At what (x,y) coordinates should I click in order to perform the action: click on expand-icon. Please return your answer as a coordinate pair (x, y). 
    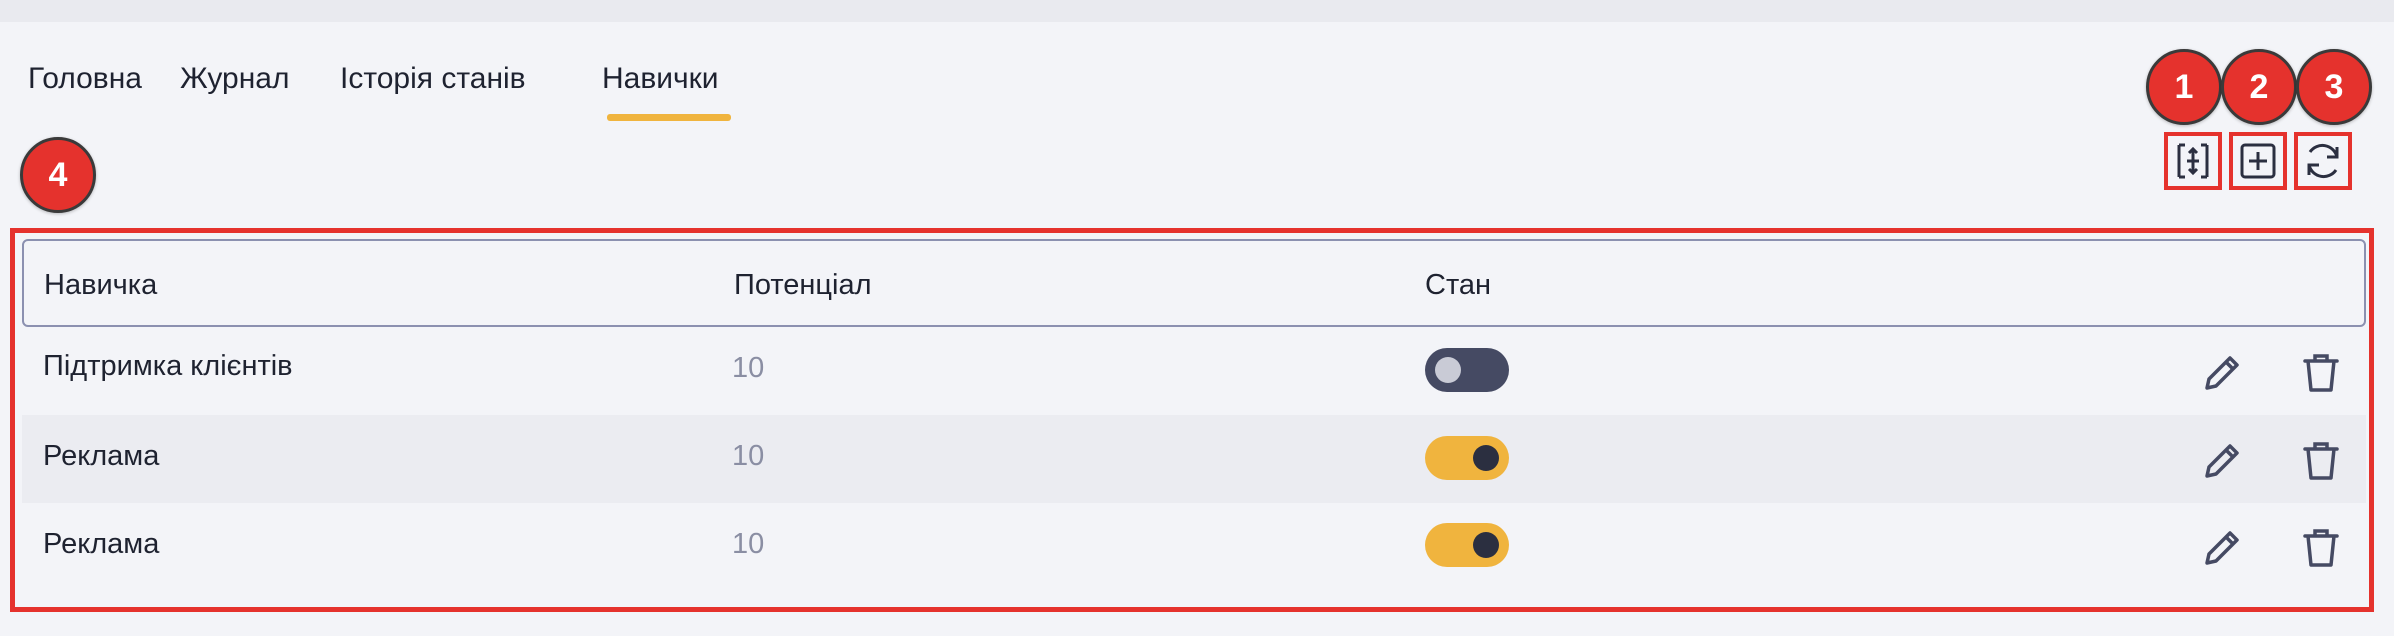
    Looking at the image, I should click on (2193, 161).